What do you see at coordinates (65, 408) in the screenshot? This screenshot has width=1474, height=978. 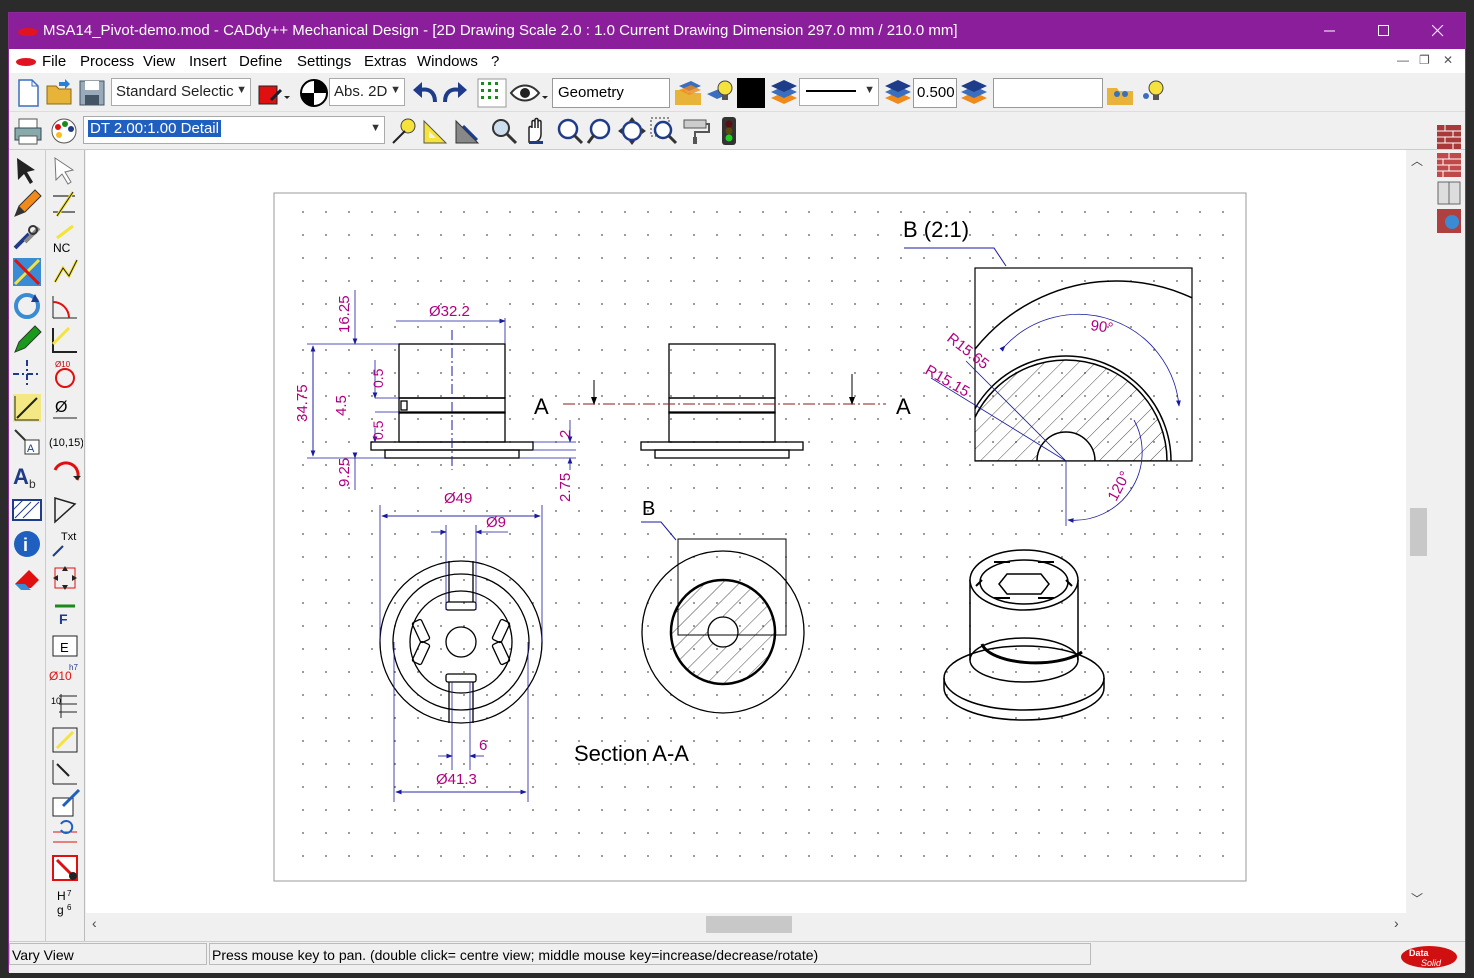 I see `diameter-dim-icon: Ø` at bounding box center [65, 408].